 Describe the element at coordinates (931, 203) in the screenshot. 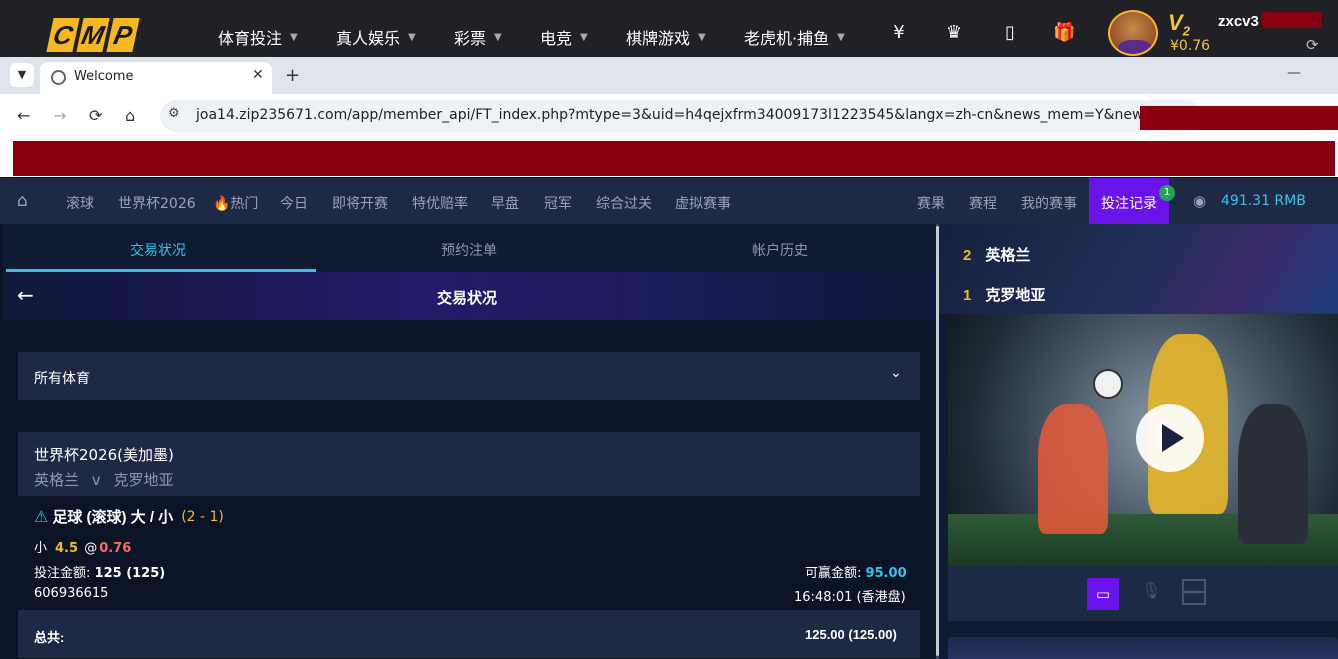

I see `snav-results: 赛果` at that location.